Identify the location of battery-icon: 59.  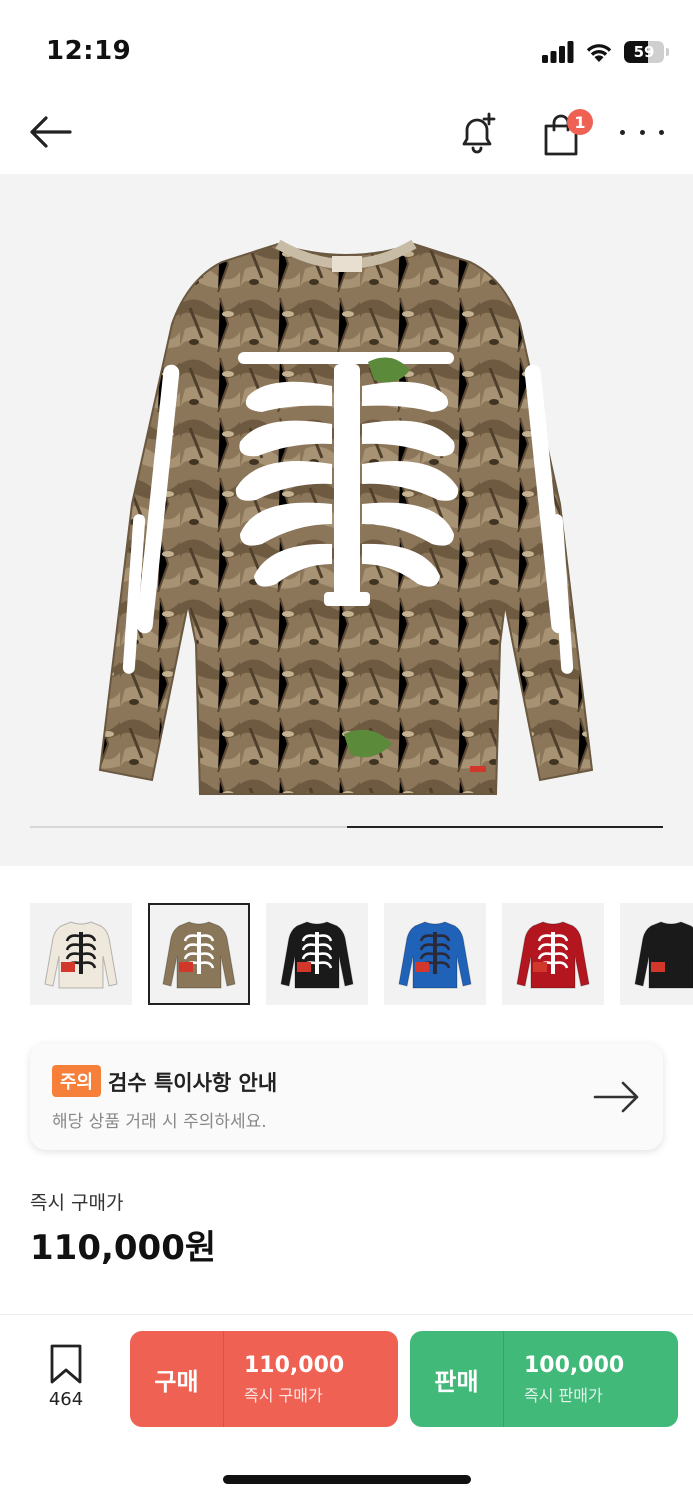
(644, 52).